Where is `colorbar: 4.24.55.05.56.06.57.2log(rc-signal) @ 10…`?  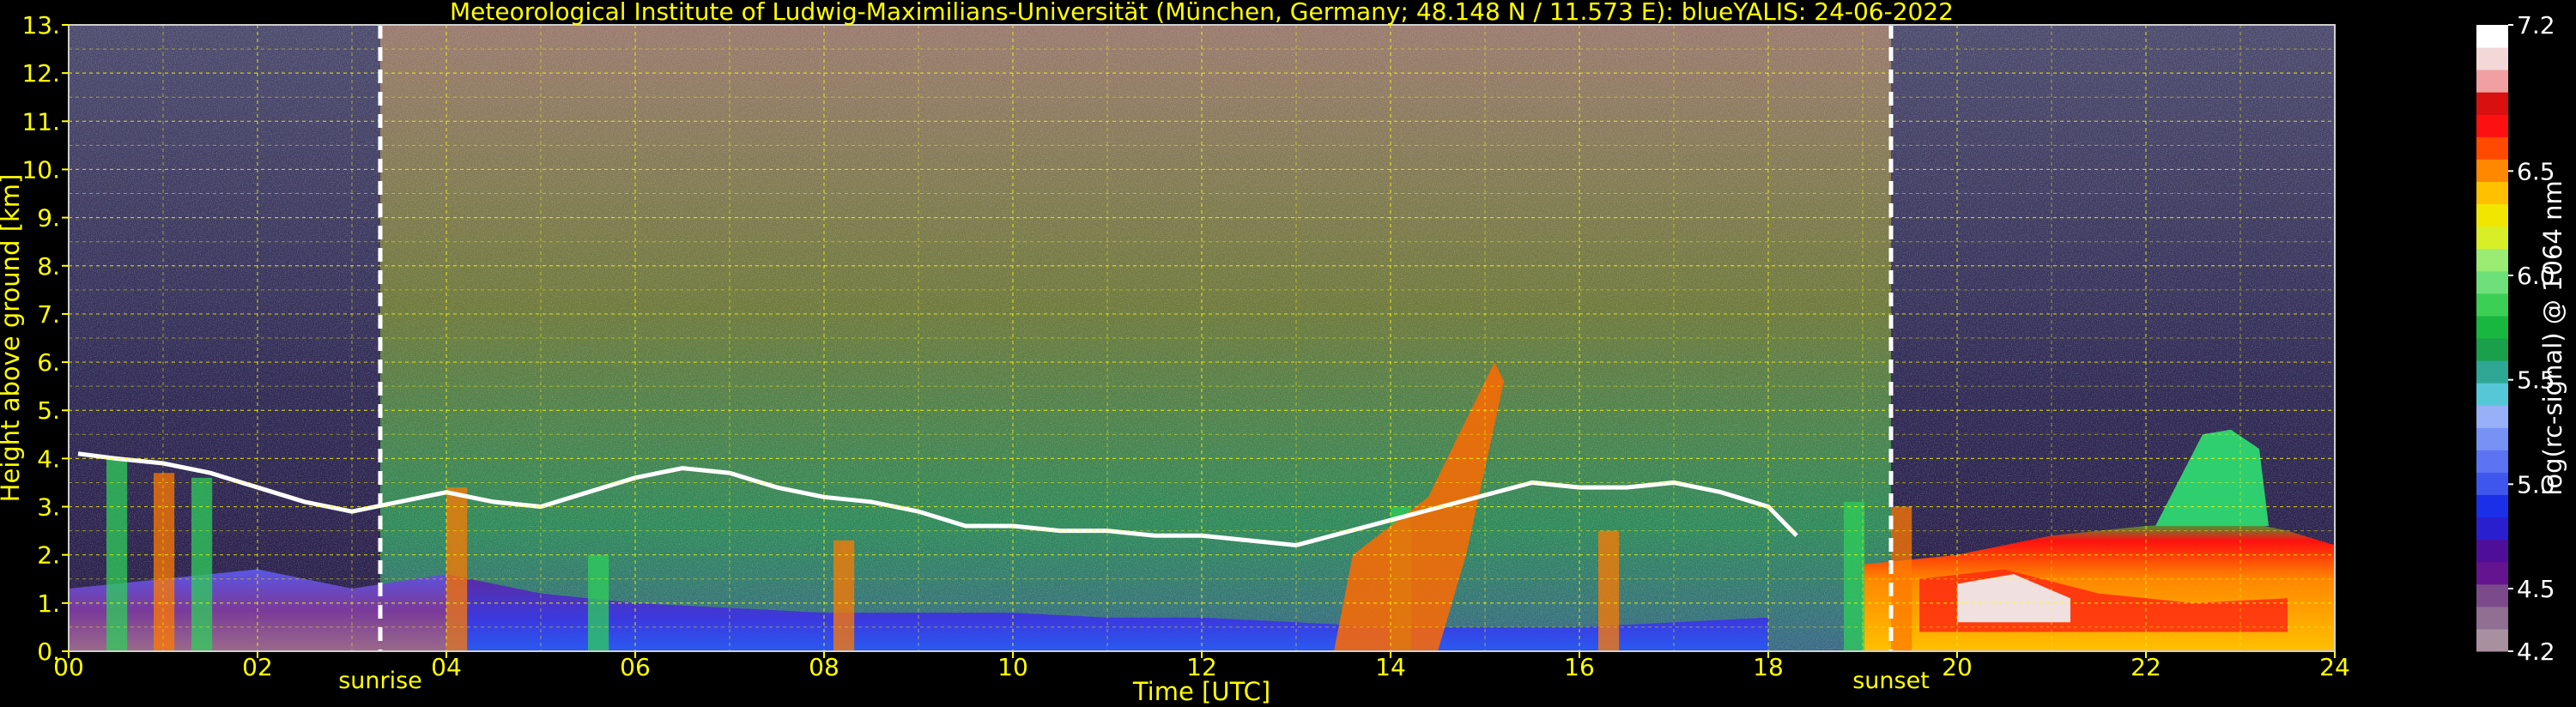
colorbar: 4.24.55.05.56.06.57.2log(rc-signal) @ 10… is located at coordinates (2521, 338).